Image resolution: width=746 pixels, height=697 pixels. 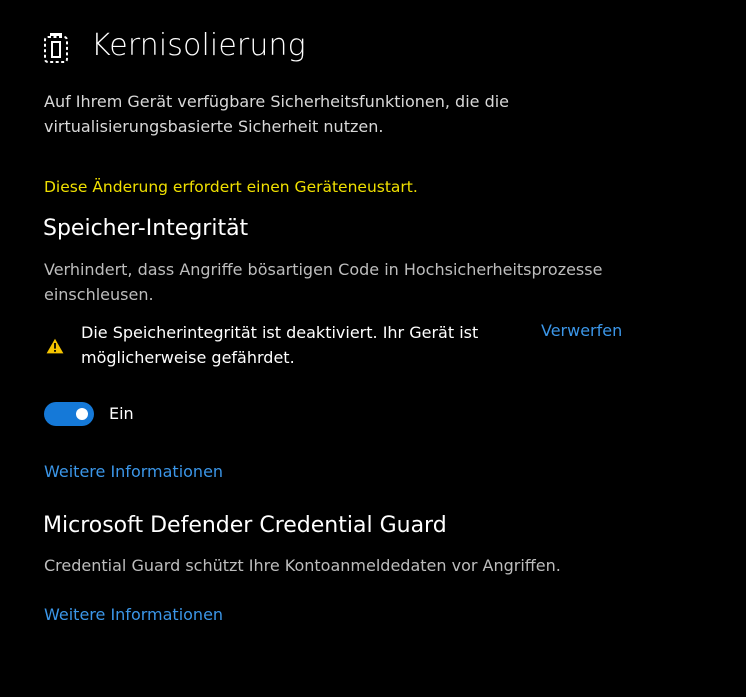 What do you see at coordinates (245, 525) in the screenshot?
I see `credential-guard-heading: Microsoft Defender Credential Guard` at bounding box center [245, 525].